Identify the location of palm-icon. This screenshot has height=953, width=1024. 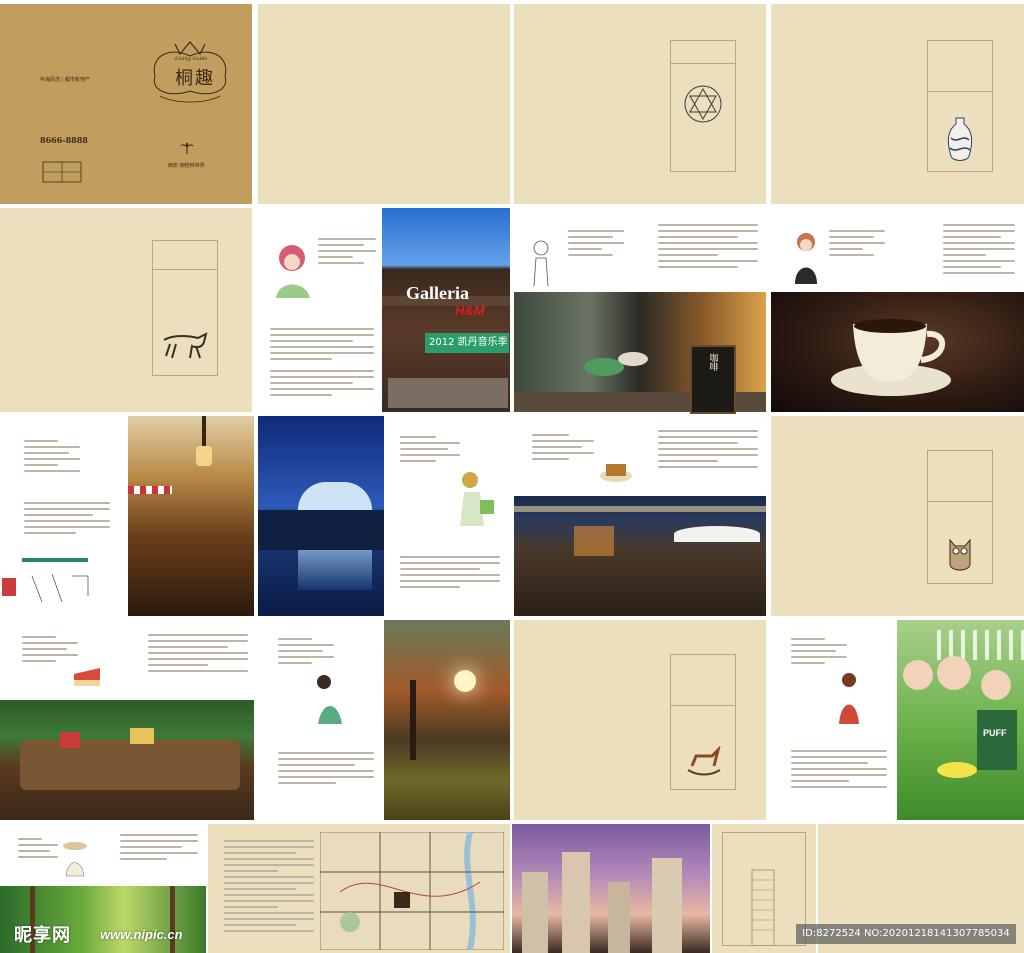
(187, 148).